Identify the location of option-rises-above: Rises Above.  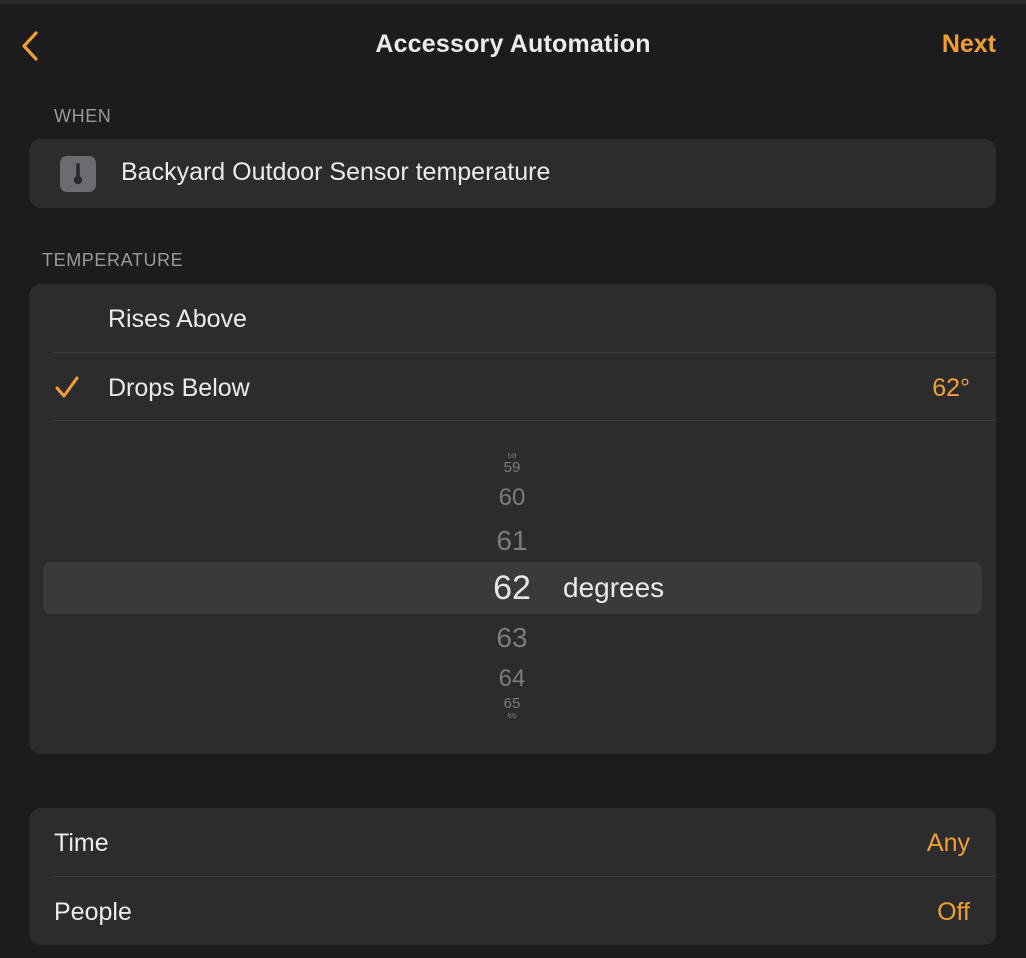
(512, 318).